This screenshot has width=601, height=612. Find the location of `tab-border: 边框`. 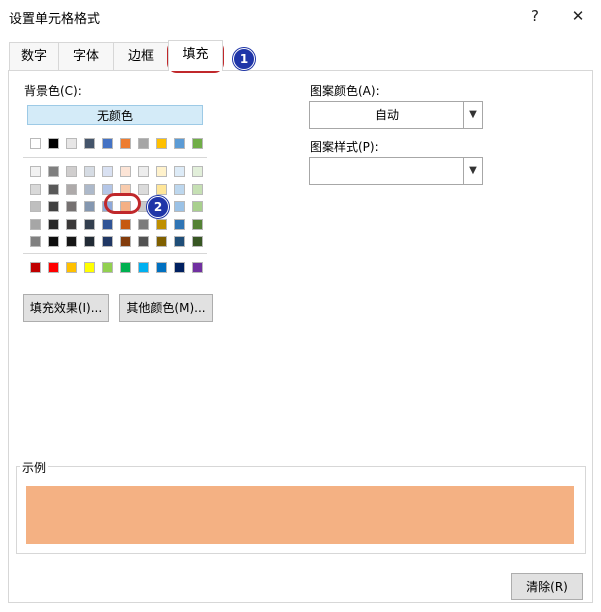

tab-border: 边框 is located at coordinates (141, 56).